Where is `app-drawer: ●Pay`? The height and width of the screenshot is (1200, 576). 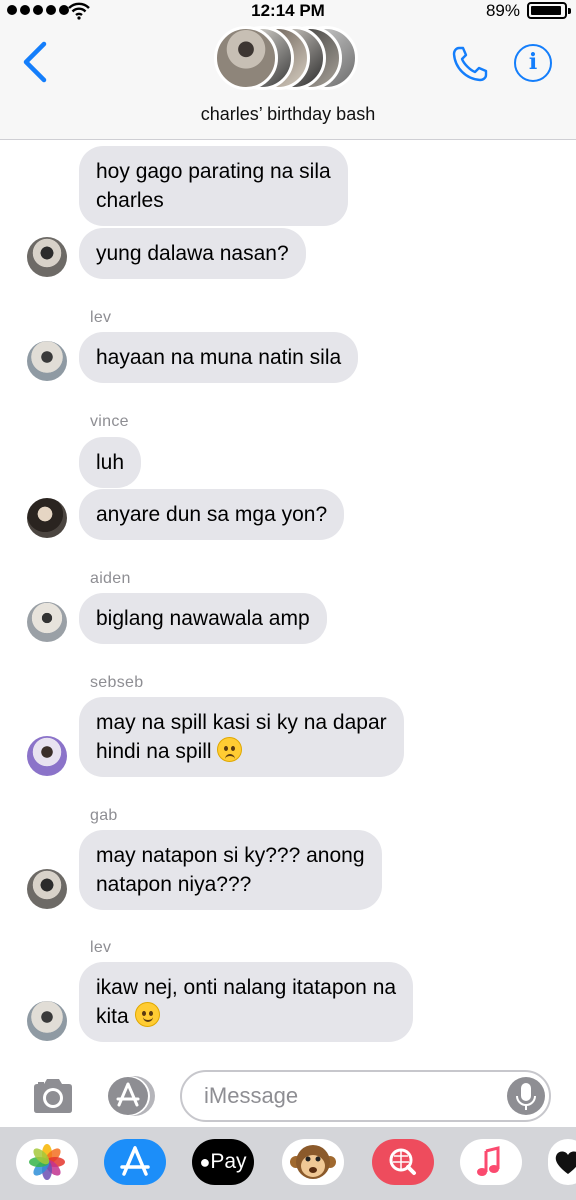
app-drawer: ●Pay is located at coordinates (288, 1163).